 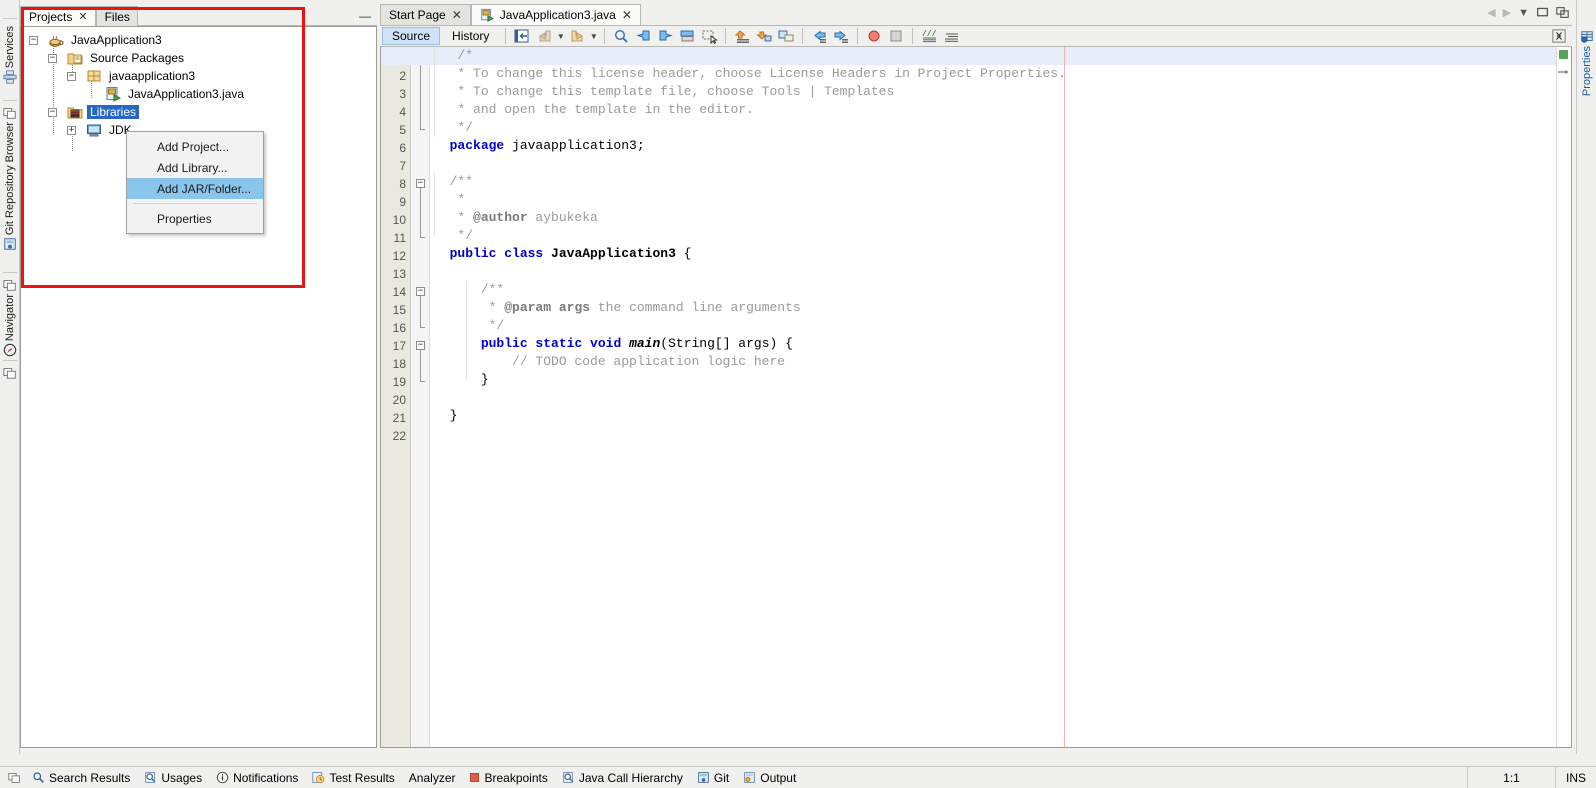 I want to click on shift-left-icon, so click(x=819, y=36).